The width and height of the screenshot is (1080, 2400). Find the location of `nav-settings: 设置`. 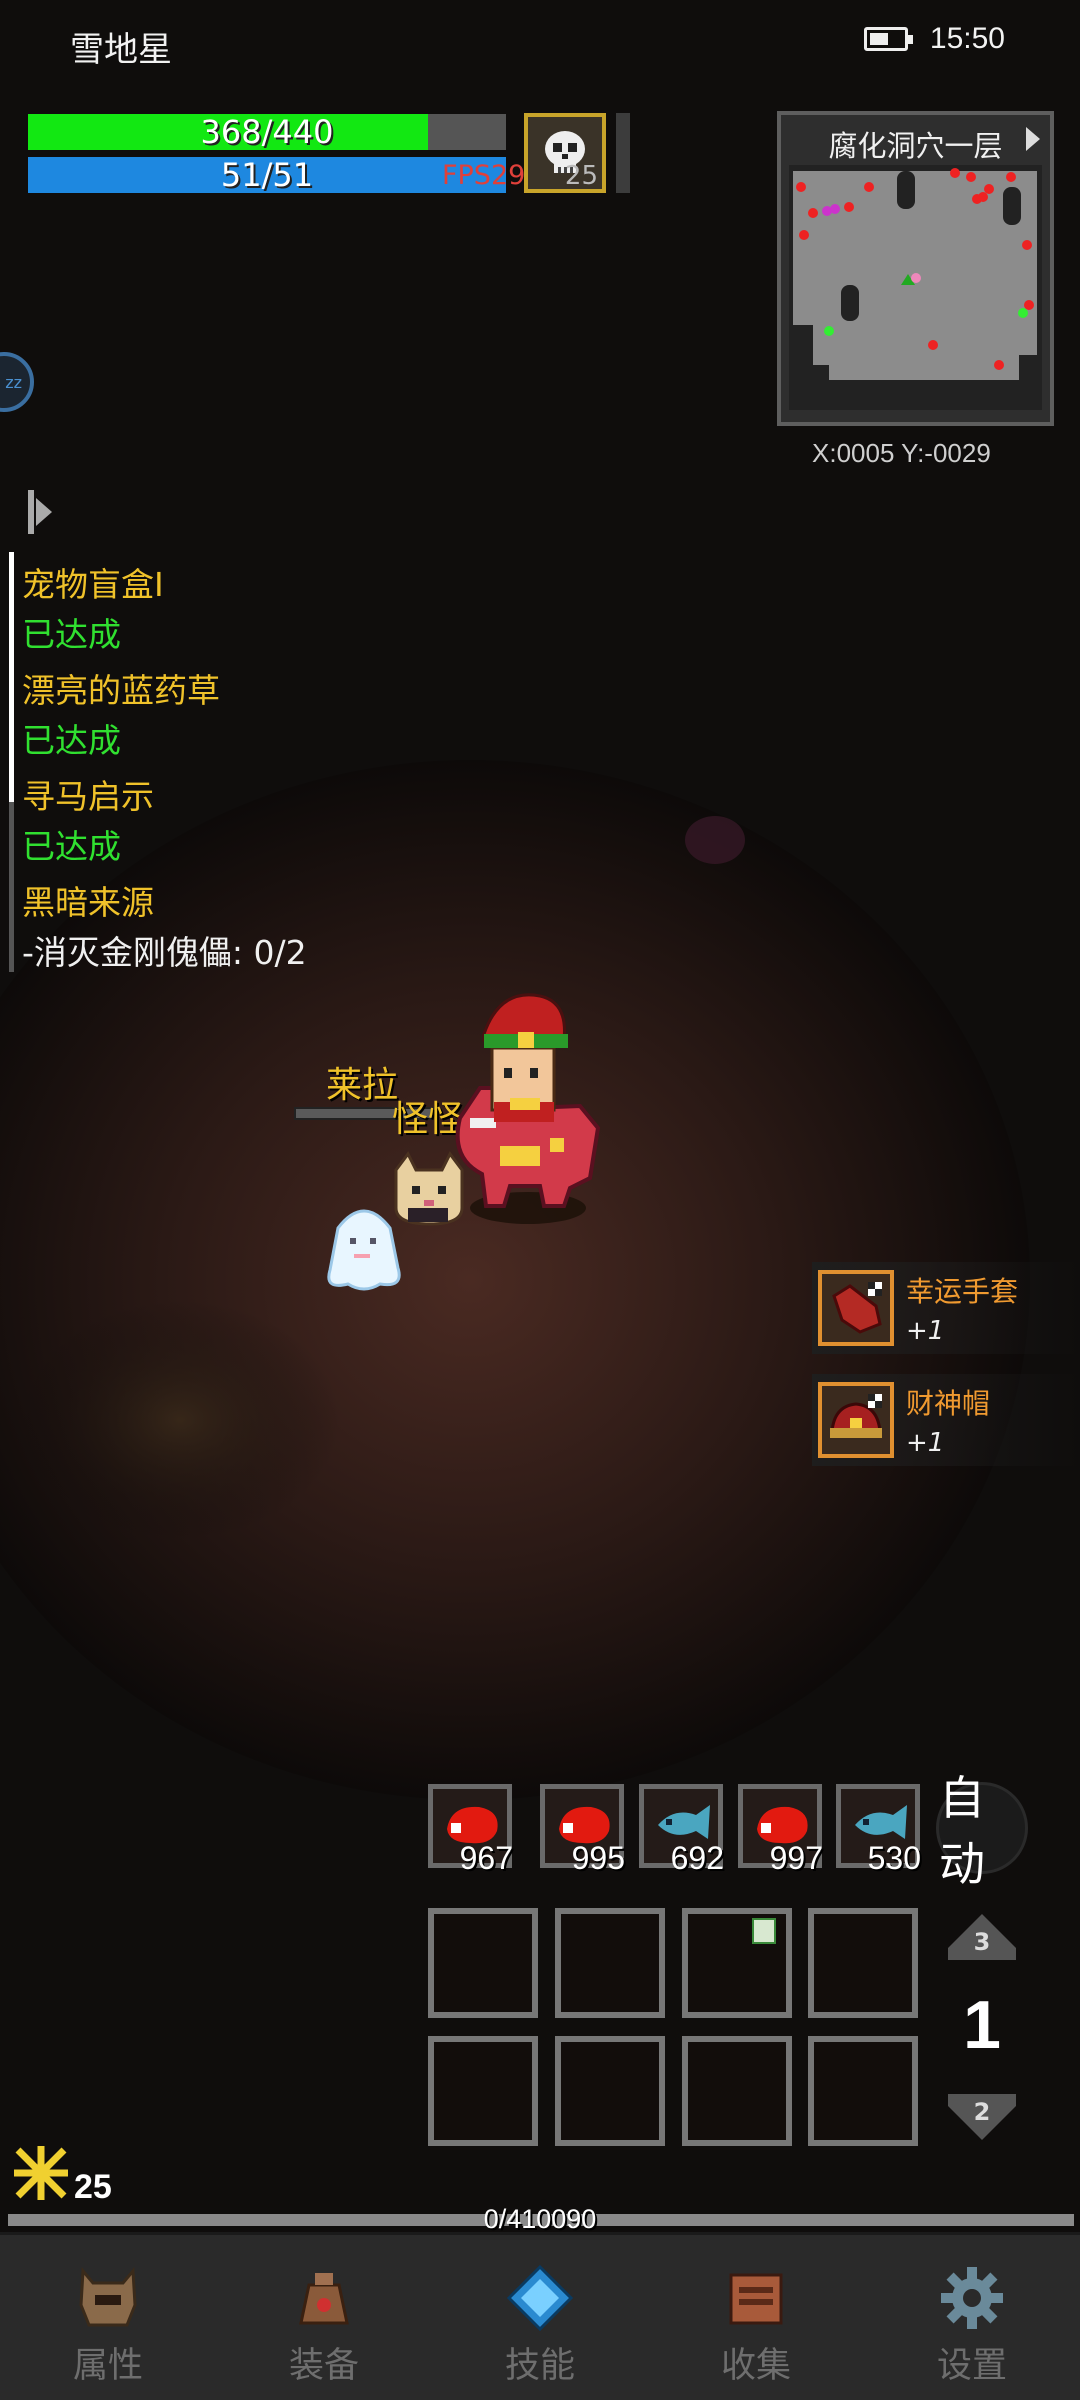

nav-settings: 设置 is located at coordinates (972, 2317).